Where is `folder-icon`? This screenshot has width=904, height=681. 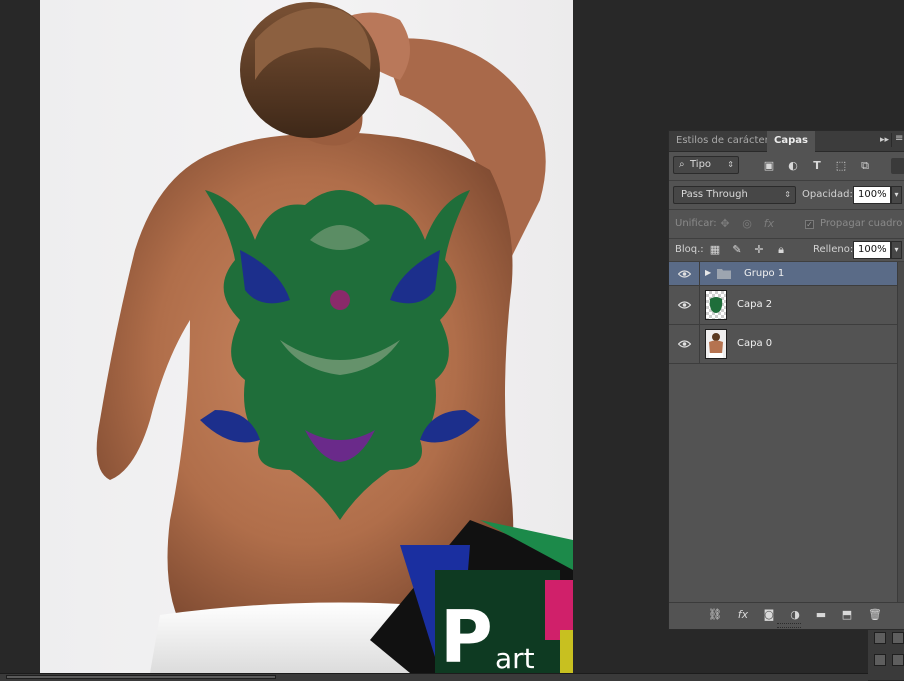 folder-icon is located at coordinates (724, 273).